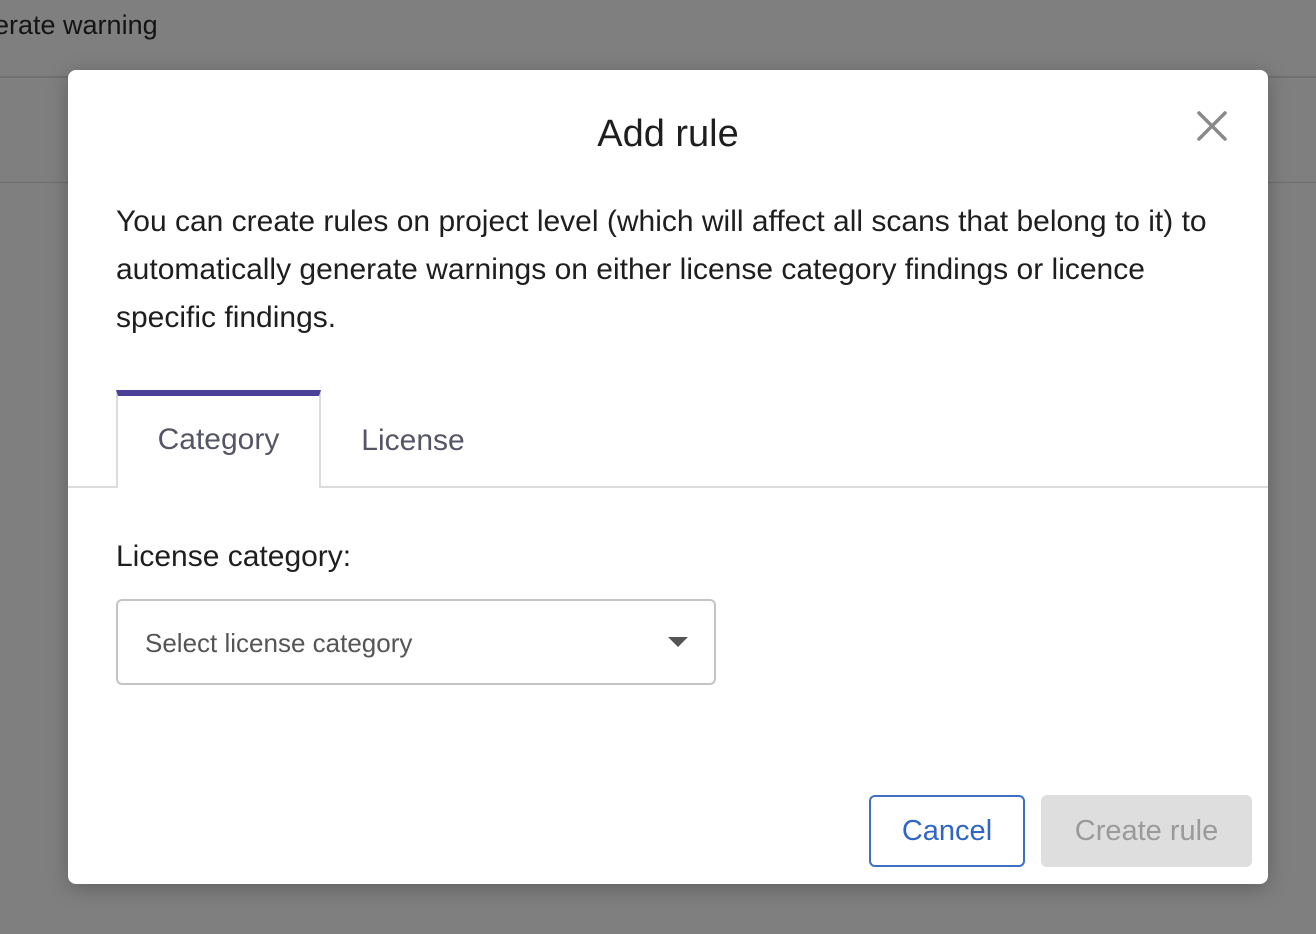  I want to click on tab-category: Category, so click(218, 439).